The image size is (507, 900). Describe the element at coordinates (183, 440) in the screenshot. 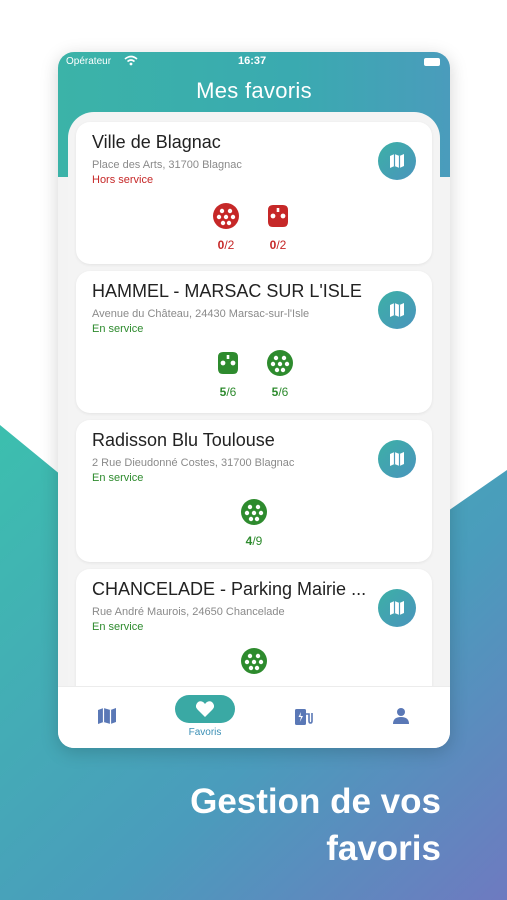

I see `station-name: Radisson Blu Toulouse` at that location.